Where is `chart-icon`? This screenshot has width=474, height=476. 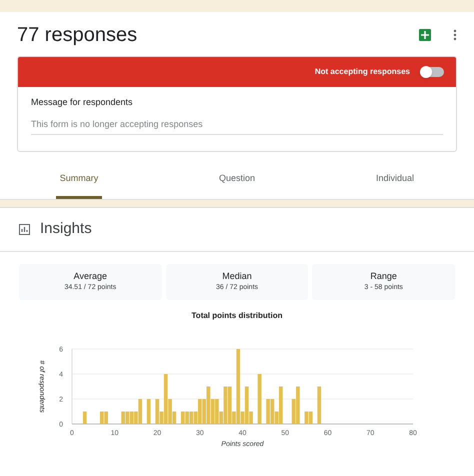 chart-icon is located at coordinates (24, 229).